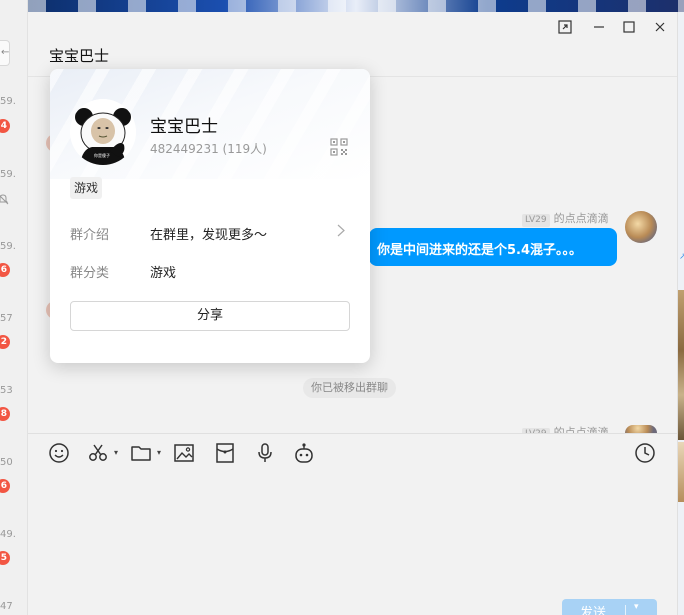 The width and height of the screenshot is (684, 615). I want to click on partial-text: ↗, so click(681, 257).